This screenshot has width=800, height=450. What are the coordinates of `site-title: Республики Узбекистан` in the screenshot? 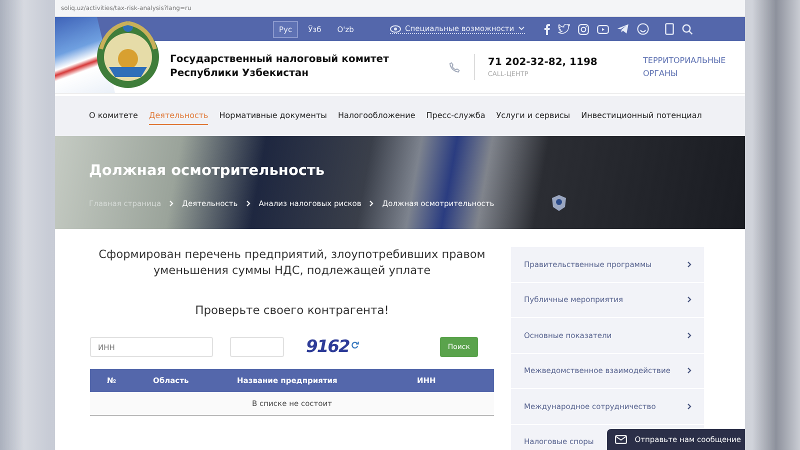 It's located at (240, 74).